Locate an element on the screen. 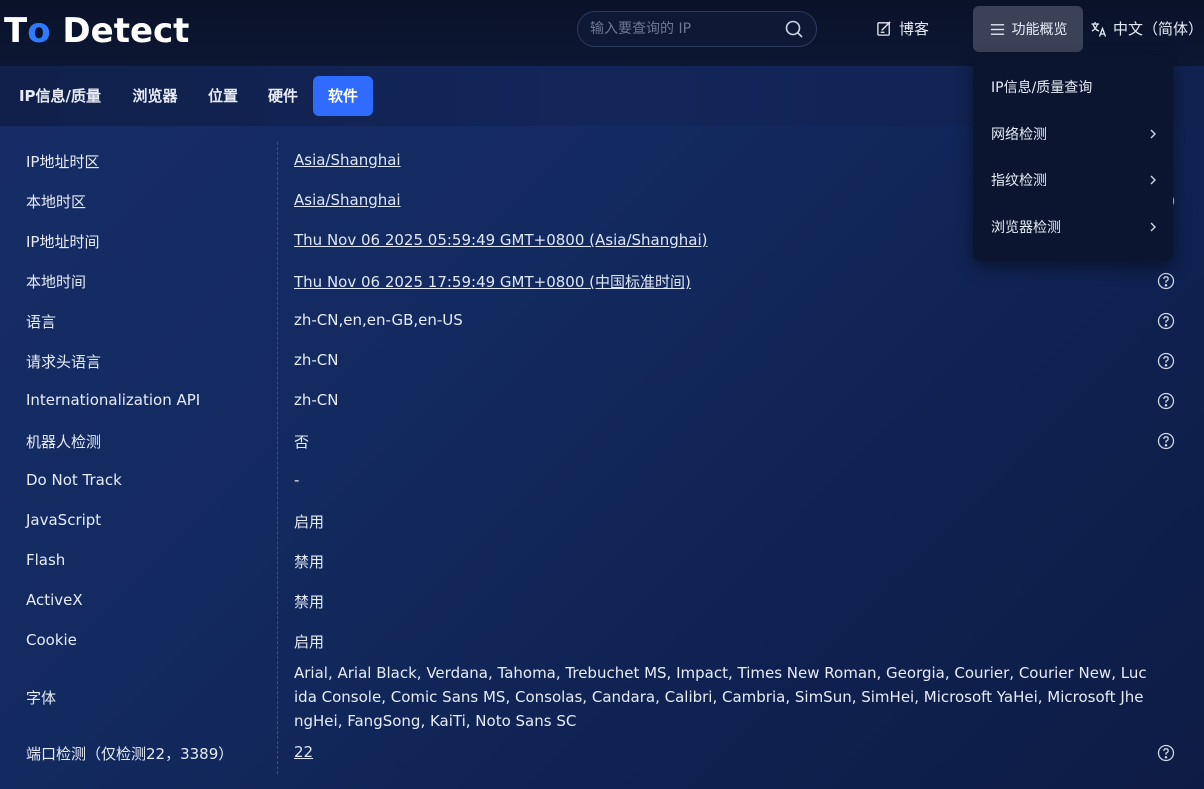  row-value-do-not-track: - is located at coordinates (297, 480).